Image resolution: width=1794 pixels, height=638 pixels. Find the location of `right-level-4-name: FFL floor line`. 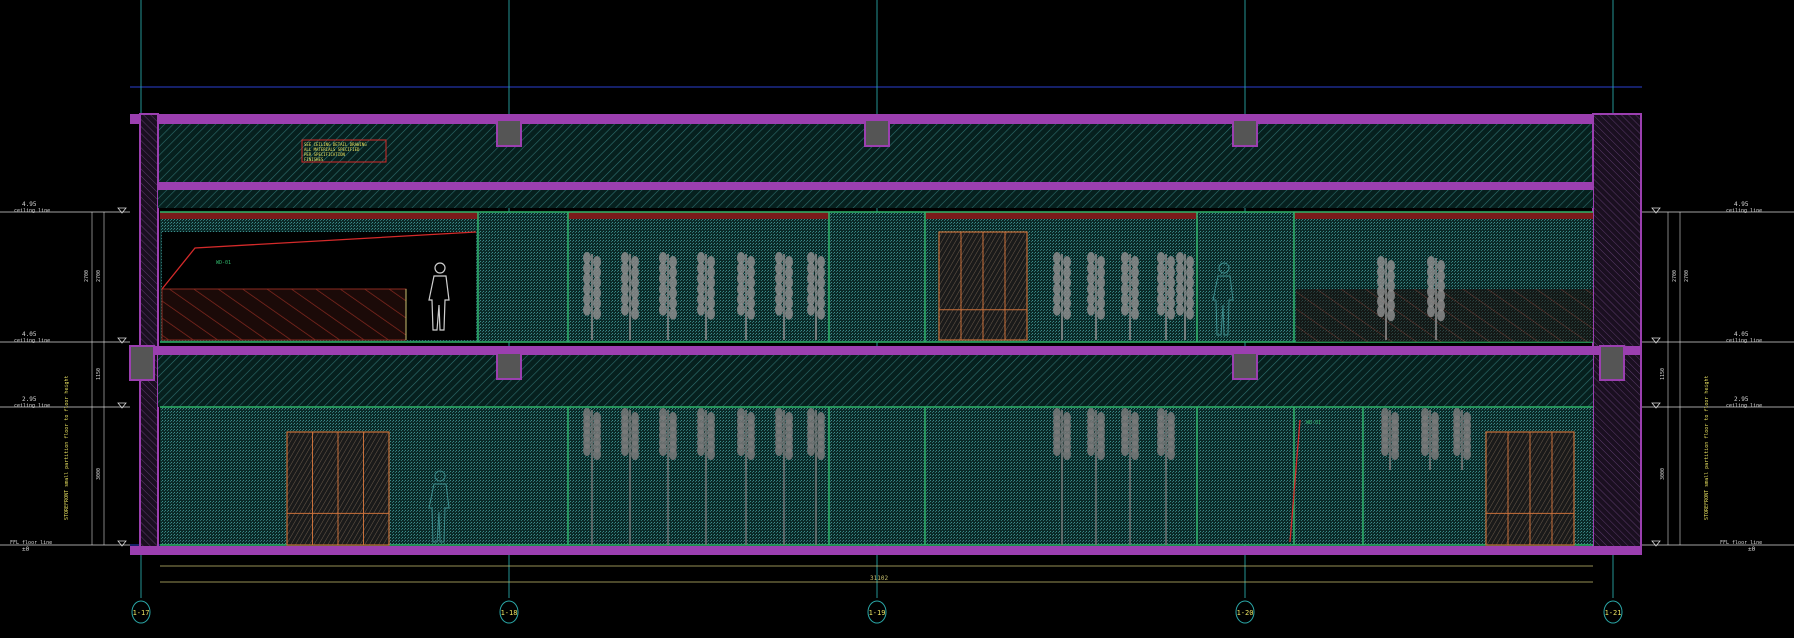

right-level-4-name: FFL floor line is located at coordinates (1741, 543).